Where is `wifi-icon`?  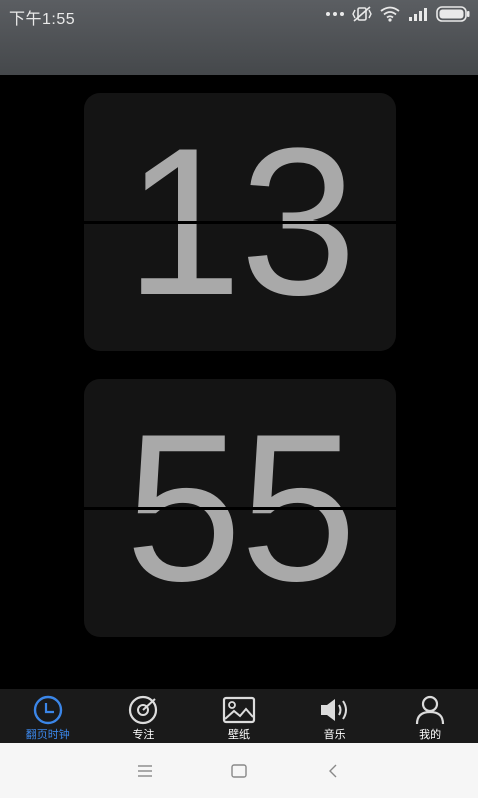
wifi-icon is located at coordinates (390, 14).